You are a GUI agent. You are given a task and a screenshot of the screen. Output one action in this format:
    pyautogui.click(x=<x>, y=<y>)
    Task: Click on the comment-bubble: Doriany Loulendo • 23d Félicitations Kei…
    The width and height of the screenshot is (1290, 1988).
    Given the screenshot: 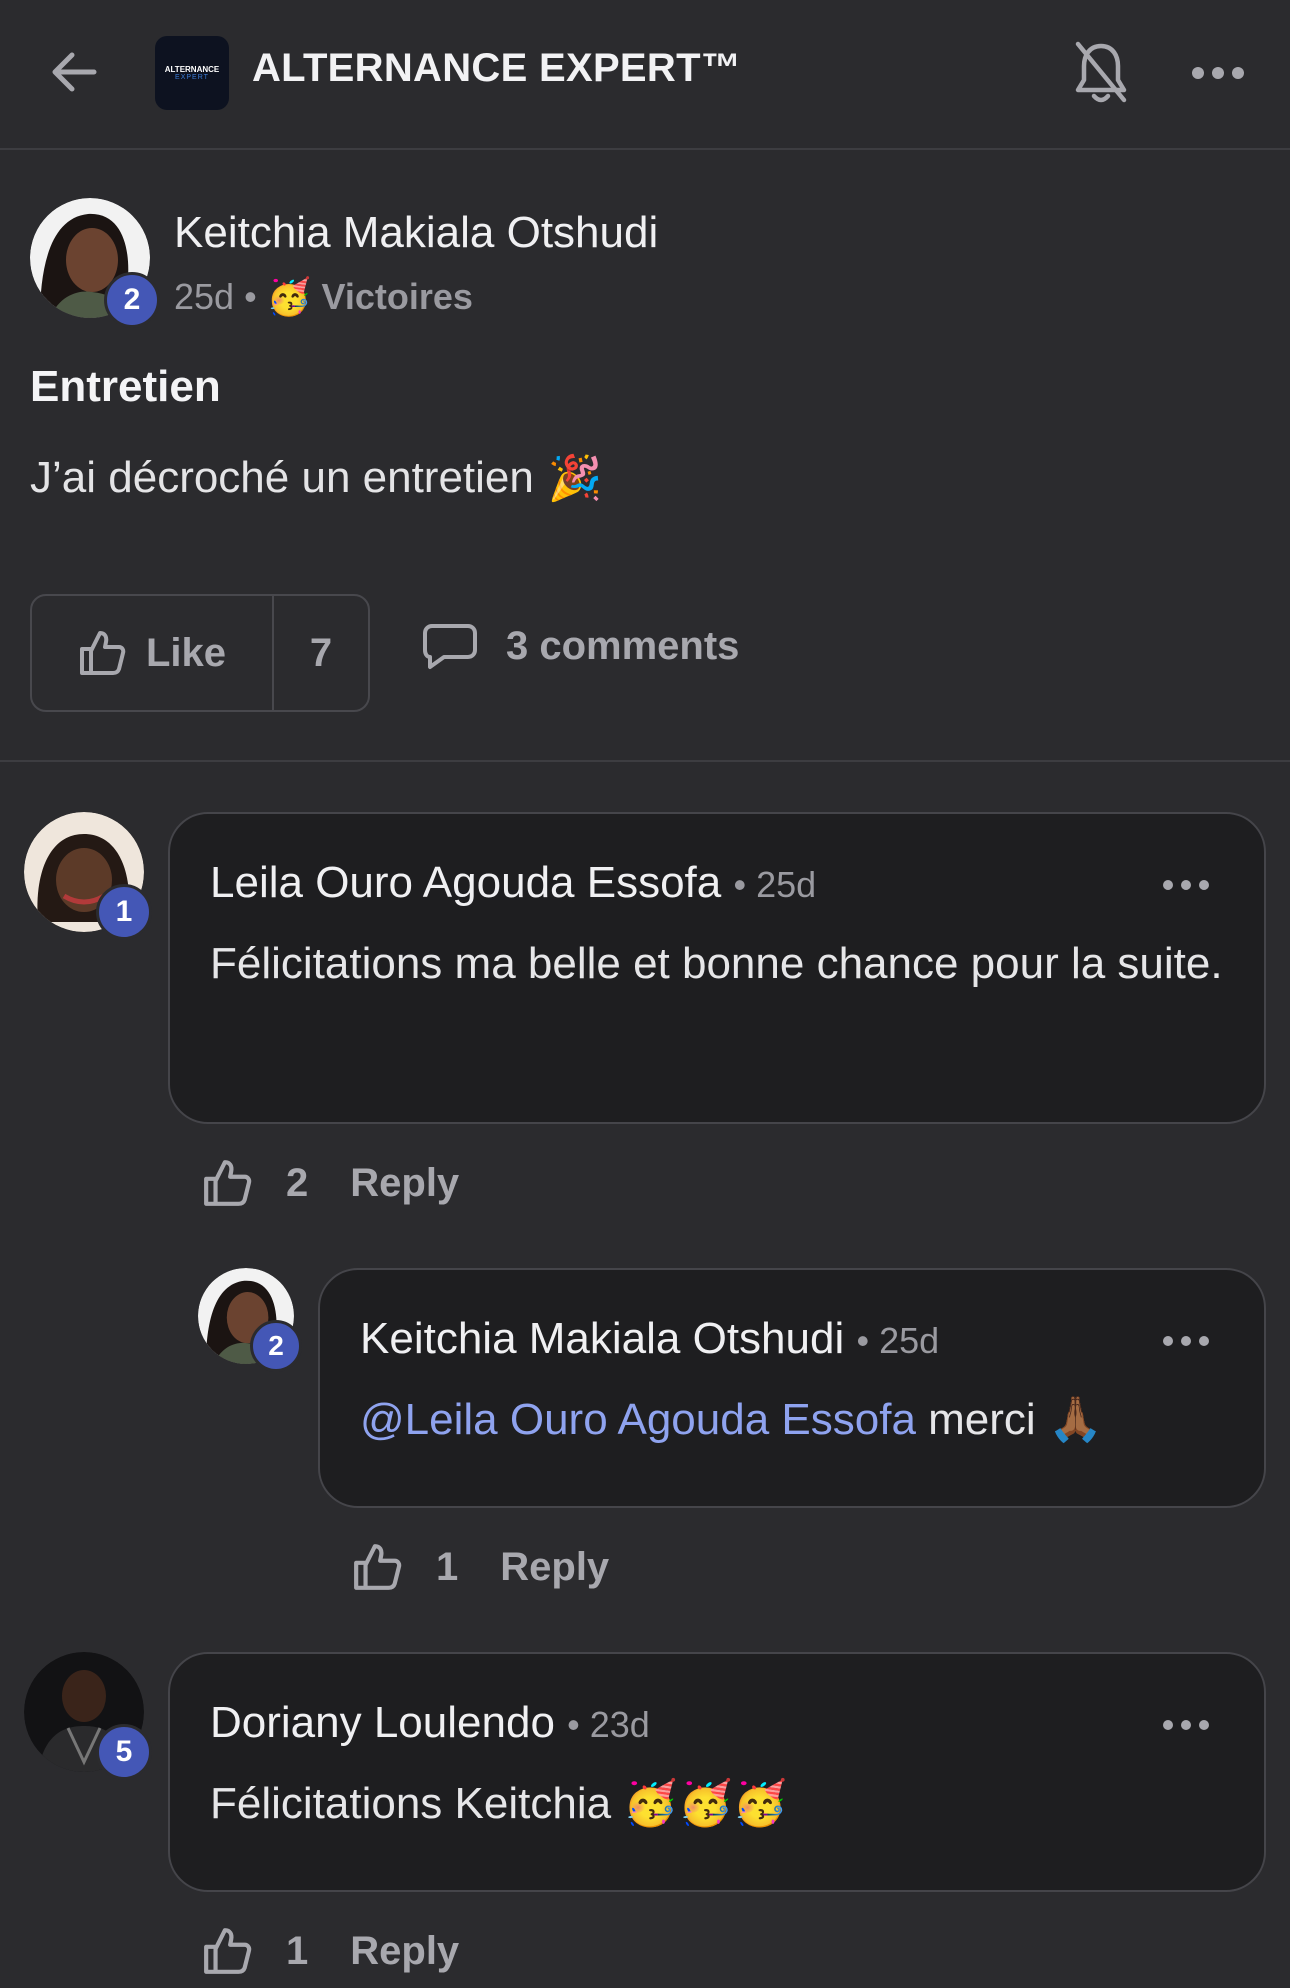 What is the action you would take?
    pyautogui.click(x=717, y=1772)
    